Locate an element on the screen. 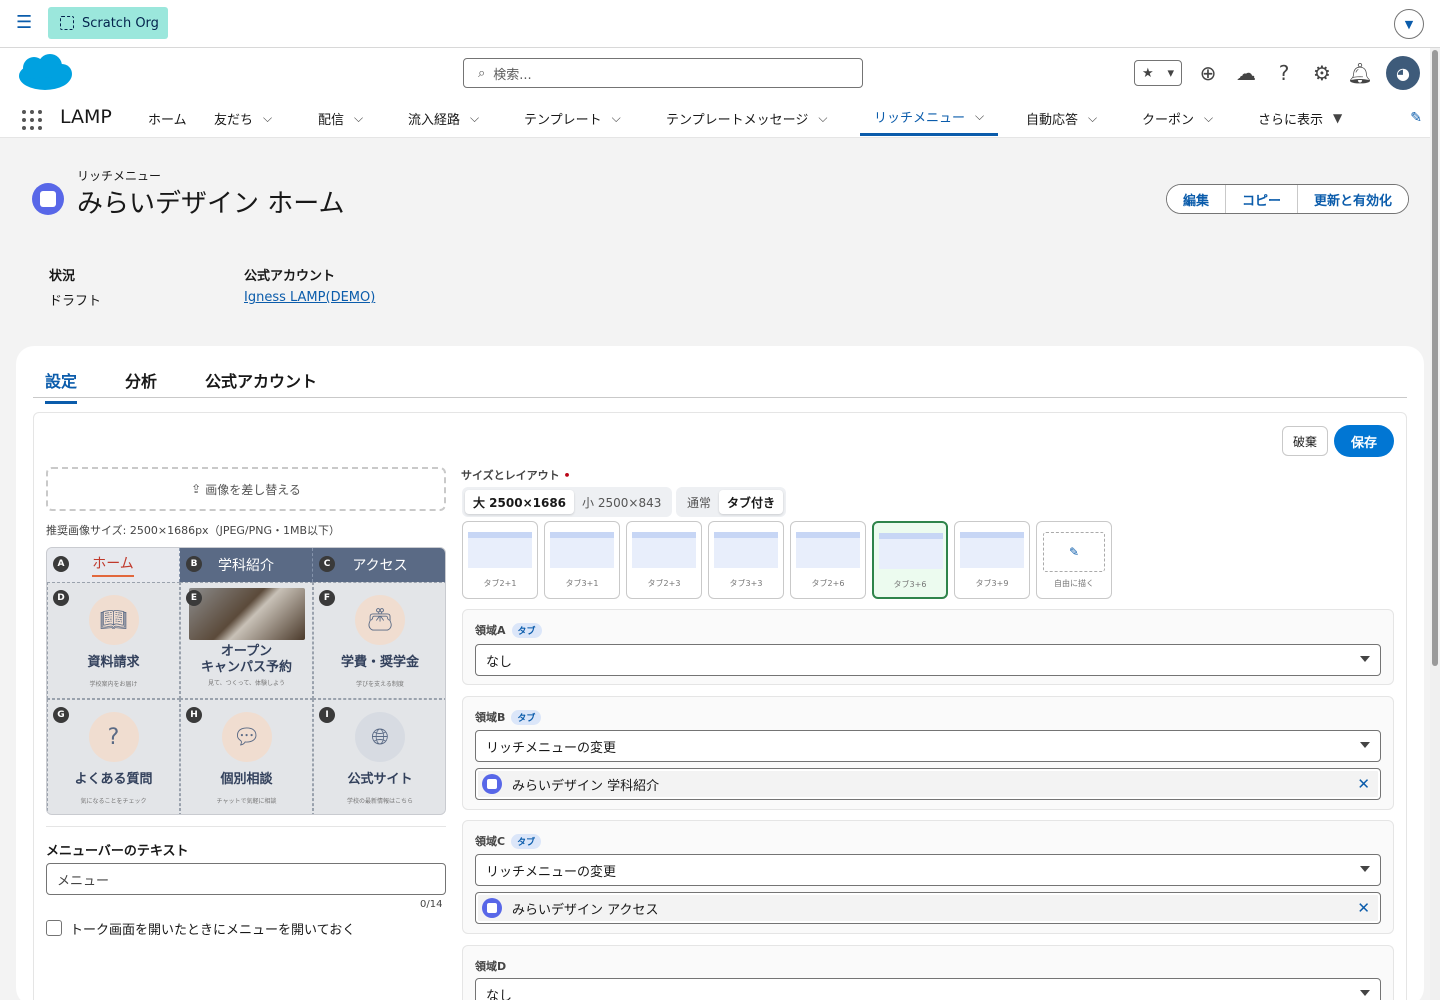 Image resolution: width=1440 pixels, height=1000 pixels. help-icon: ? is located at coordinates (1284, 73).